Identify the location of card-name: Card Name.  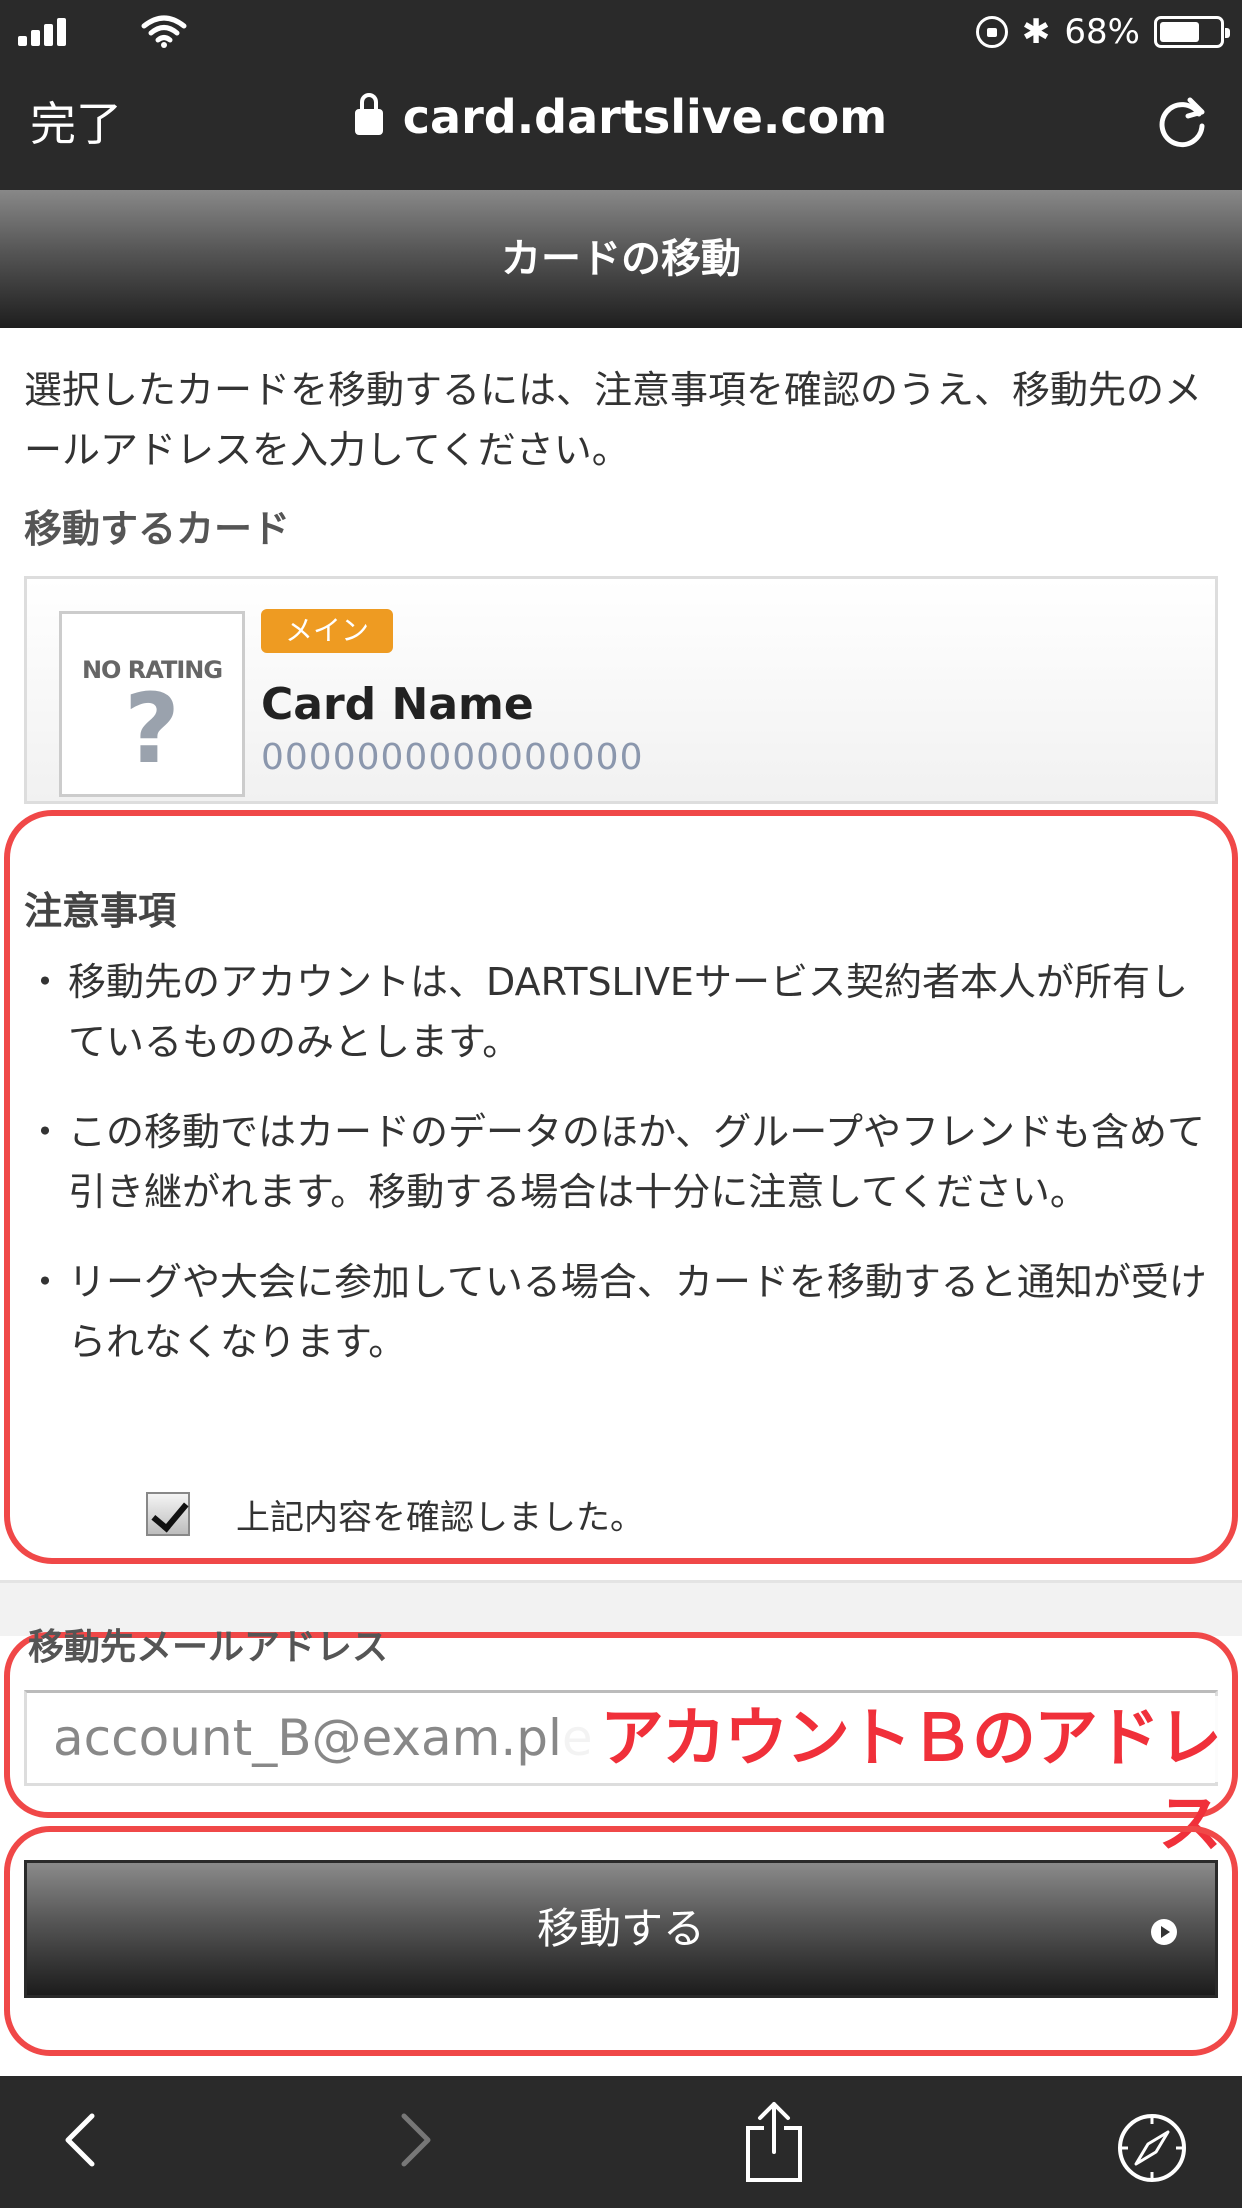
(397, 704).